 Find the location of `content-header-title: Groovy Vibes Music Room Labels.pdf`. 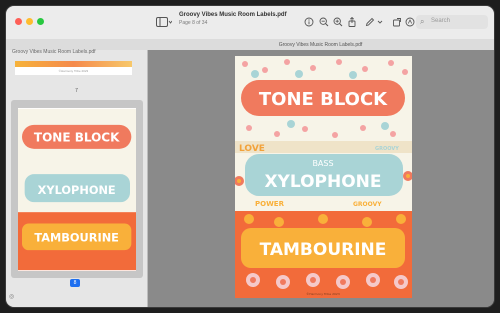

content-header-title: Groovy Vibes Music Room Labels.pdf is located at coordinates (320, 45).